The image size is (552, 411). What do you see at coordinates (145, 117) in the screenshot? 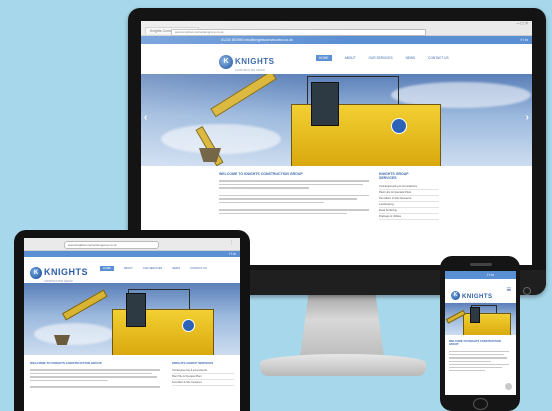
I see `slider-prev-button: ‹` at bounding box center [145, 117].